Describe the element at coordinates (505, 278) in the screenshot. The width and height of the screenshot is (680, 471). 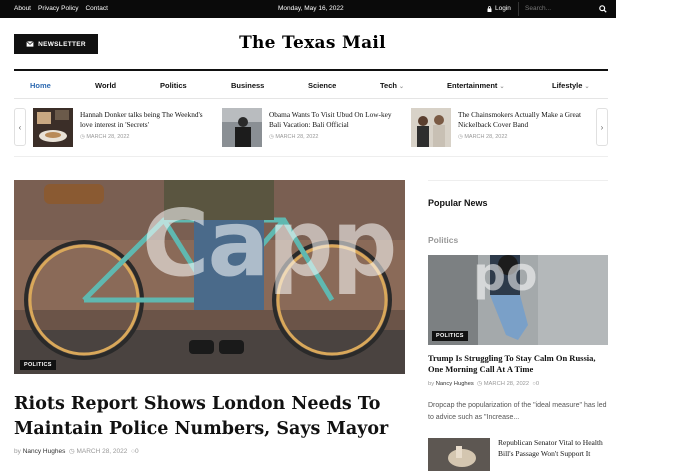
I see `sidebar-watermark: po` at that location.